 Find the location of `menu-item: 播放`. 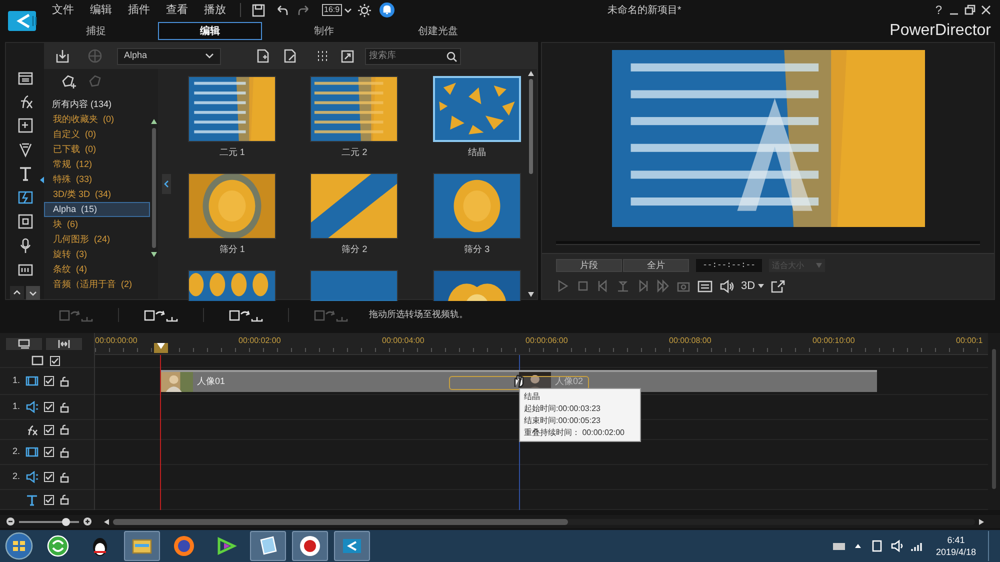

menu-item: 播放 is located at coordinates (215, 10).